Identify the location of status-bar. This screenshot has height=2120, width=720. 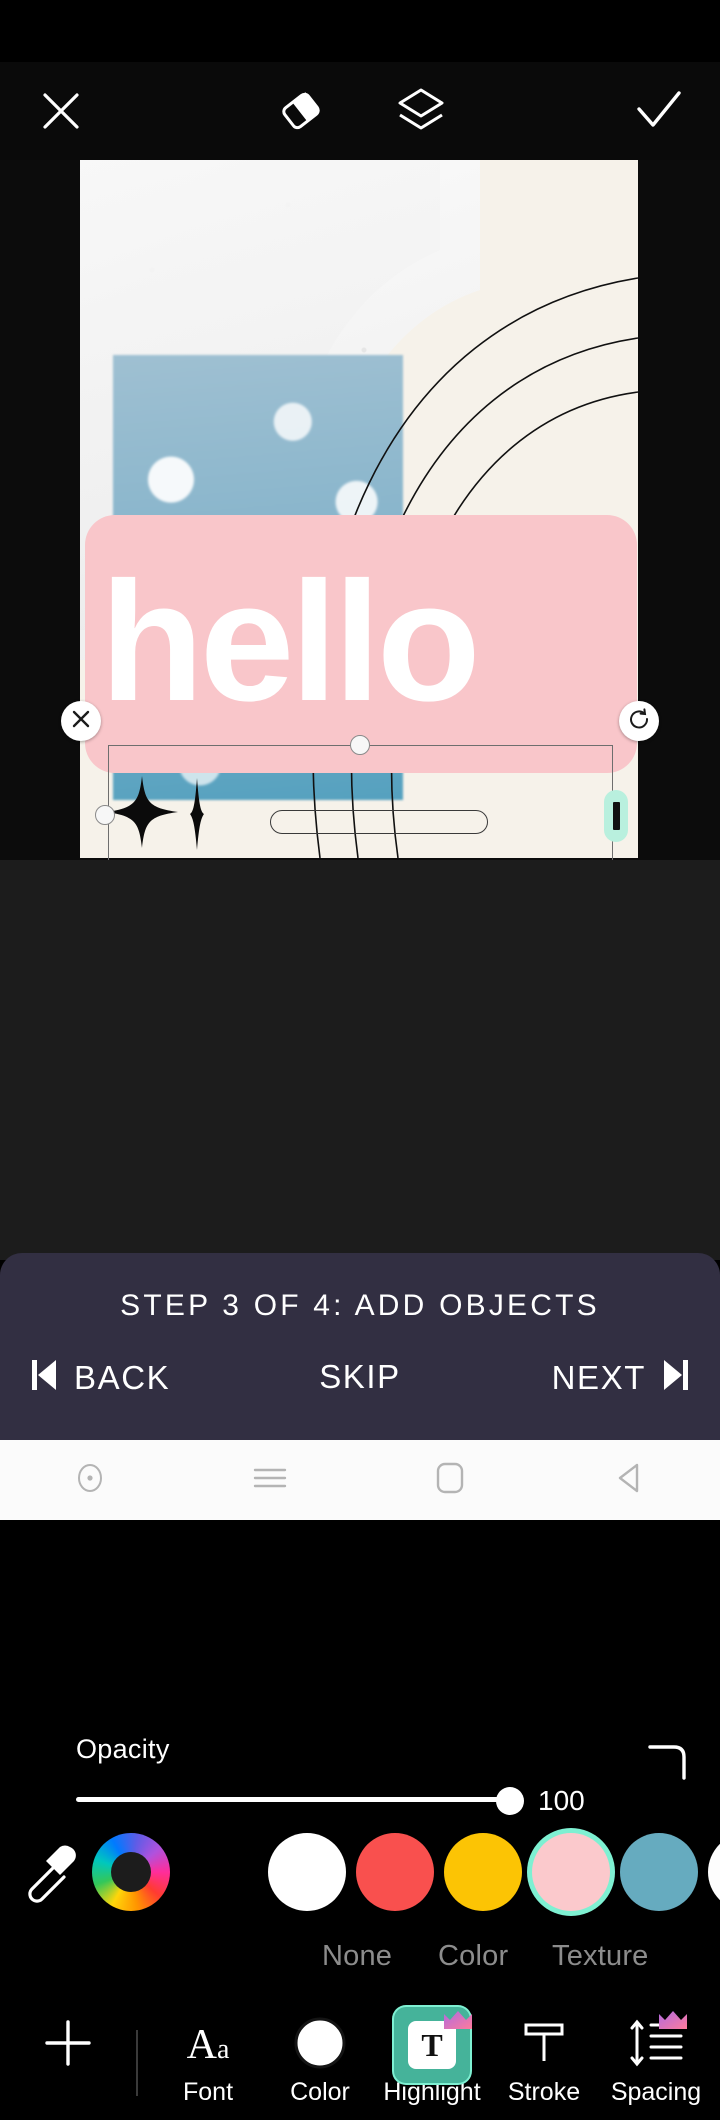
(360, 31).